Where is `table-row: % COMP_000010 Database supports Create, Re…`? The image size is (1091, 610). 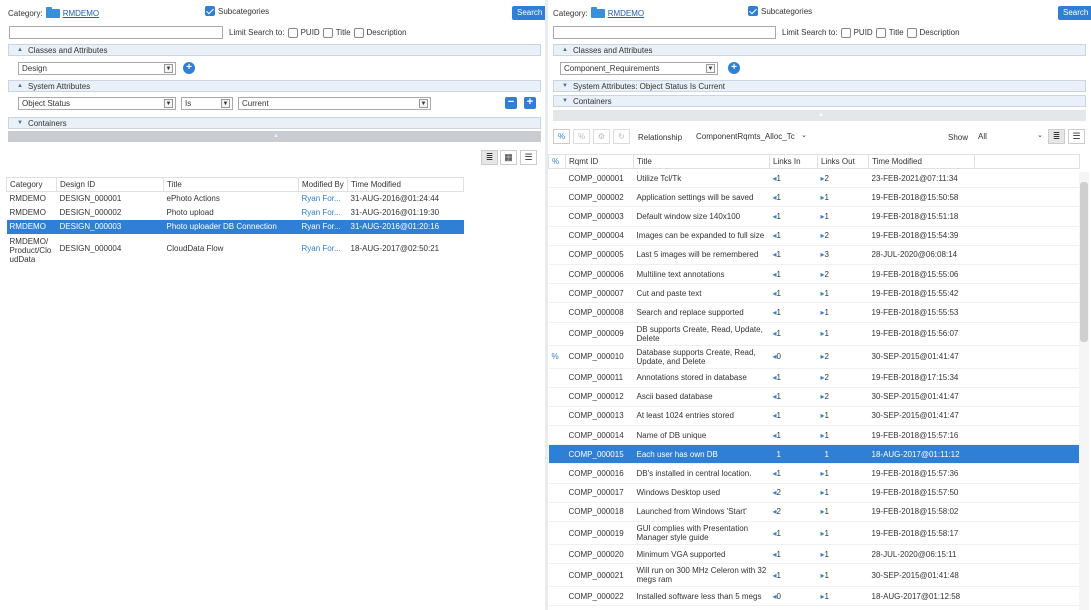
table-row: % COMP_000010 Database supports Create, Re… is located at coordinates (814, 357).